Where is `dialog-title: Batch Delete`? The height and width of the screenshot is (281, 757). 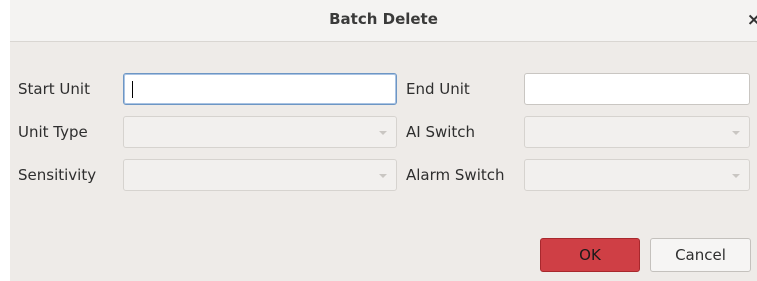
dialog-title: Batch Delete is located at coordinates (383, 19).